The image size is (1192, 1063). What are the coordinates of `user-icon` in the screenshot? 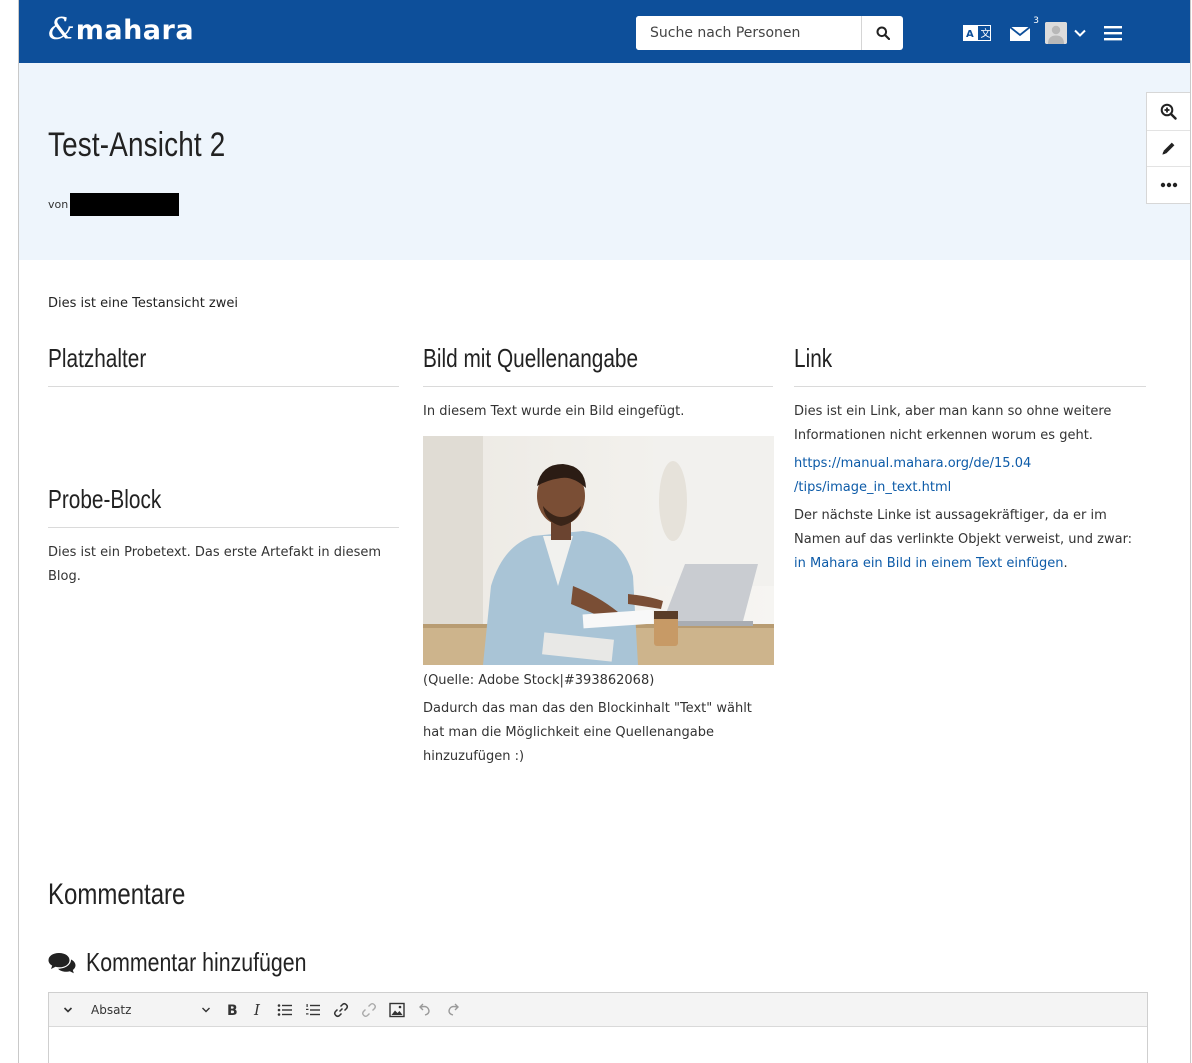 It's located at (1056, 33).